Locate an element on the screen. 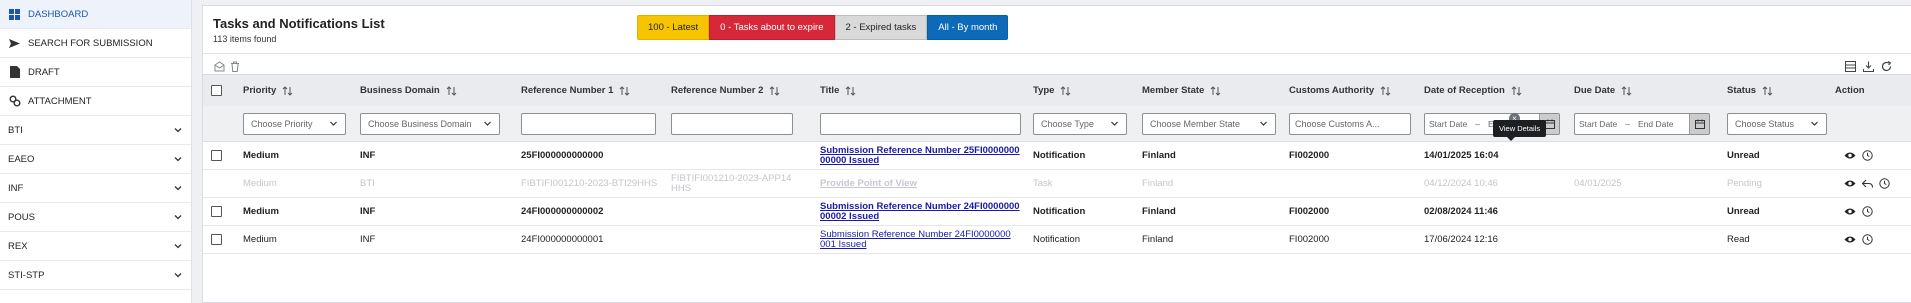 The width and height of the screenshot is (1911, 303). title-line: 00002 Issued is located at coordinates (850, 216).